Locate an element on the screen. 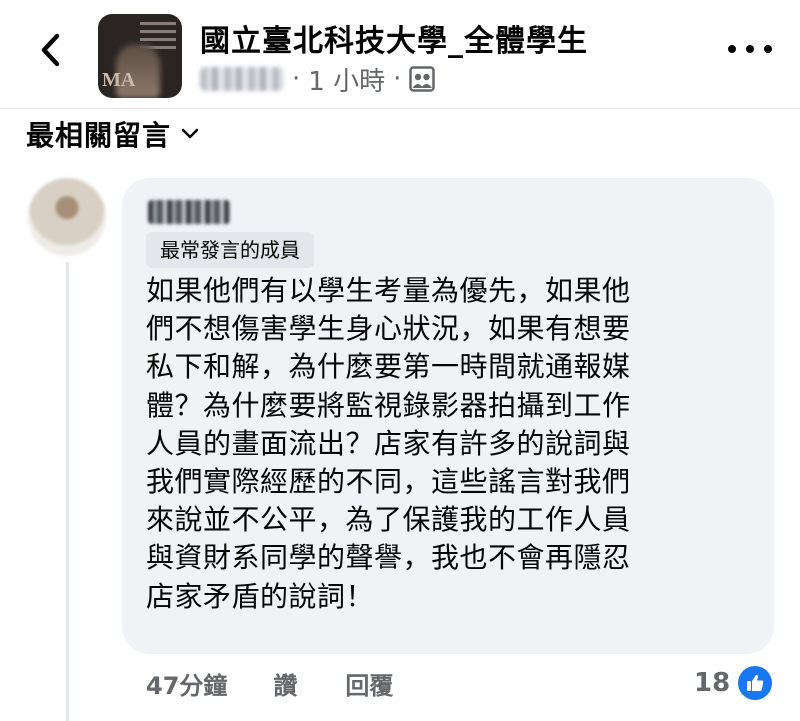 The width and height of the screenshot is (800, 721). more-options-button is located at coordinates (750, 49).